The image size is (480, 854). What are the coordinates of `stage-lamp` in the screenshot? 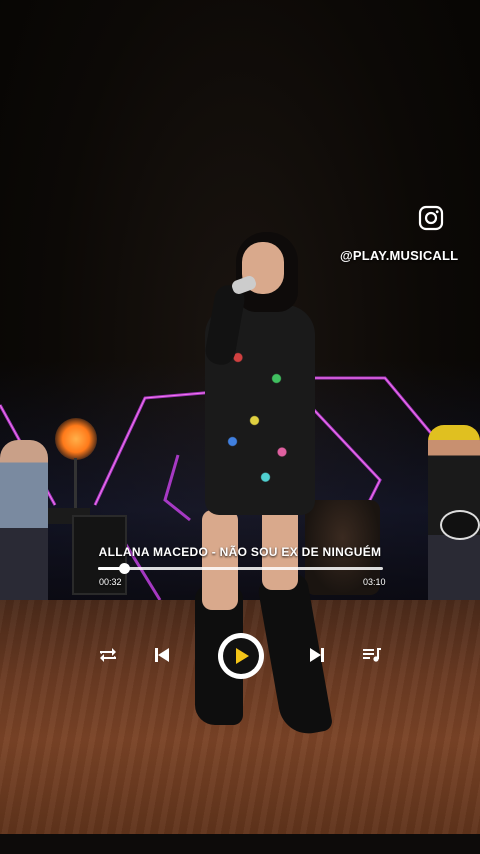 It's located at (76, 439).